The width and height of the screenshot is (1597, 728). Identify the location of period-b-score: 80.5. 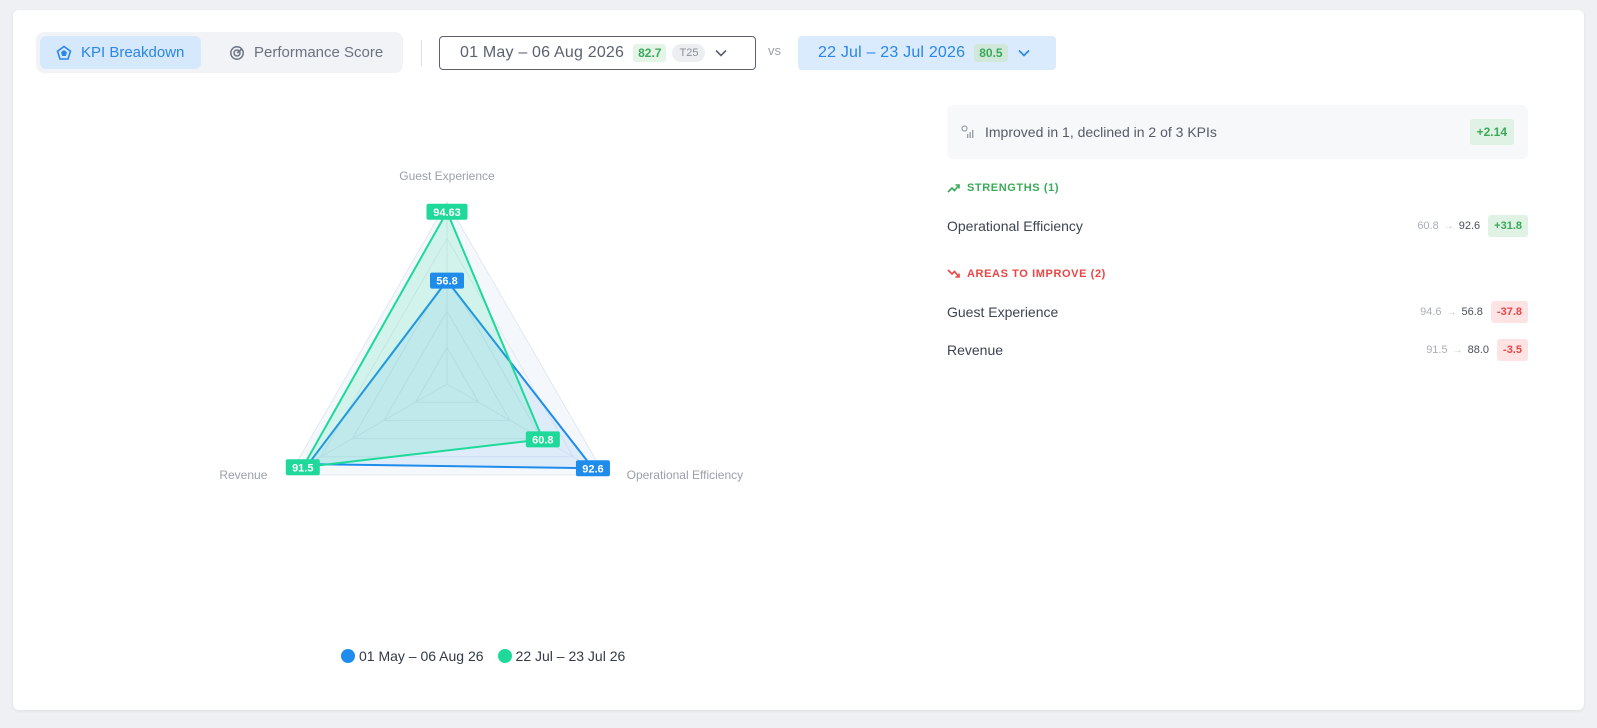
(991, 53).